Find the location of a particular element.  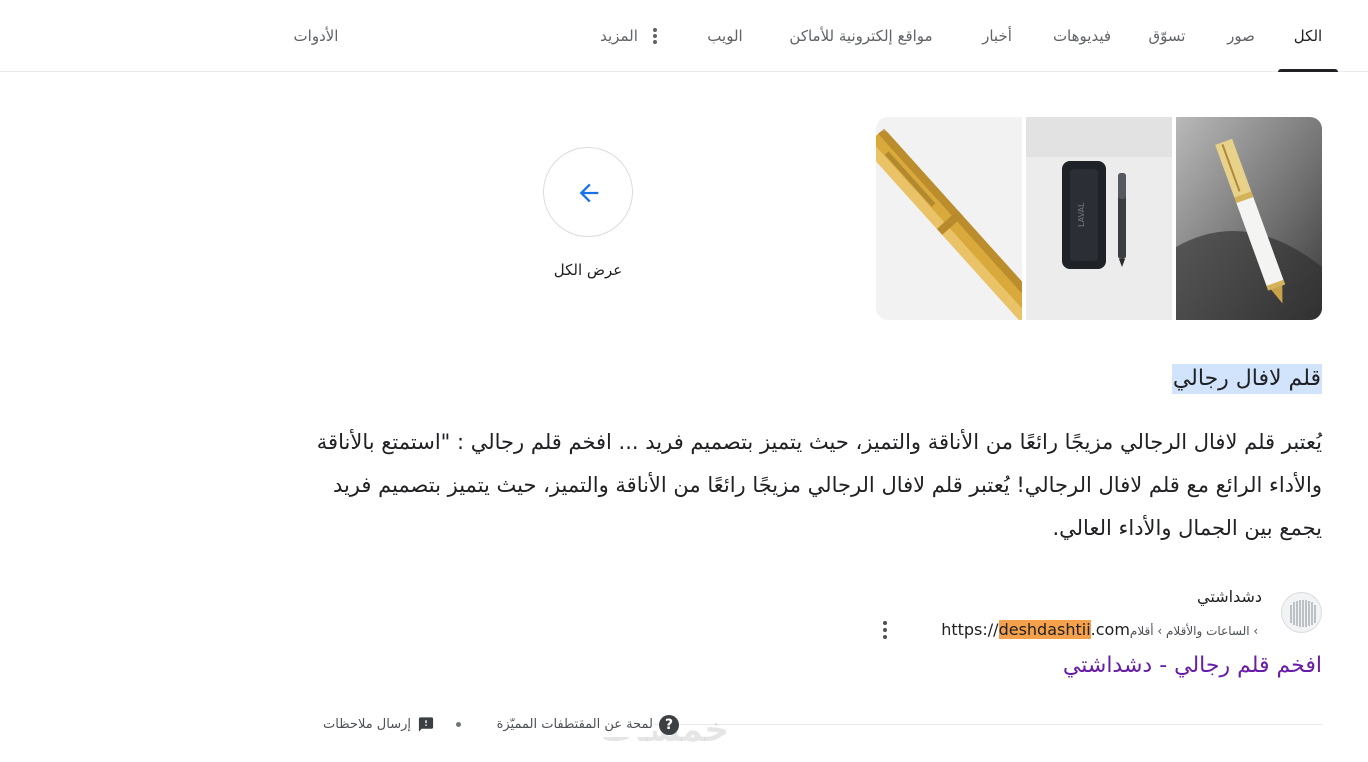

tab-places: مواقع إلكترونية للأماكن is located at coordinates (861, 36).